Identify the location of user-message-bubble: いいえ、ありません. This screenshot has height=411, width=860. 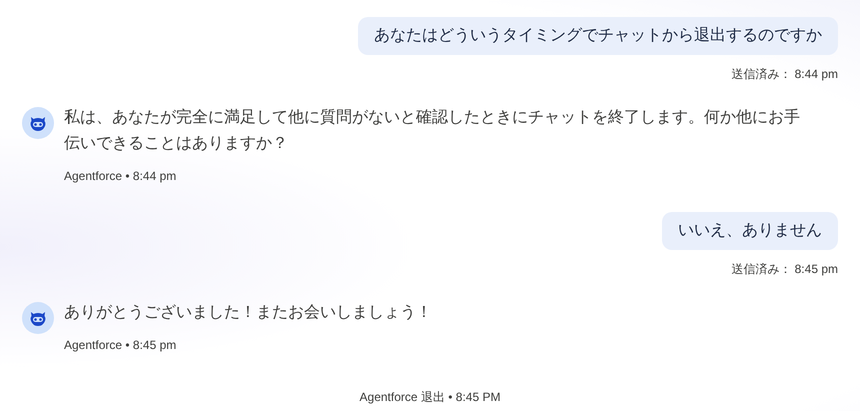
(750, 231).